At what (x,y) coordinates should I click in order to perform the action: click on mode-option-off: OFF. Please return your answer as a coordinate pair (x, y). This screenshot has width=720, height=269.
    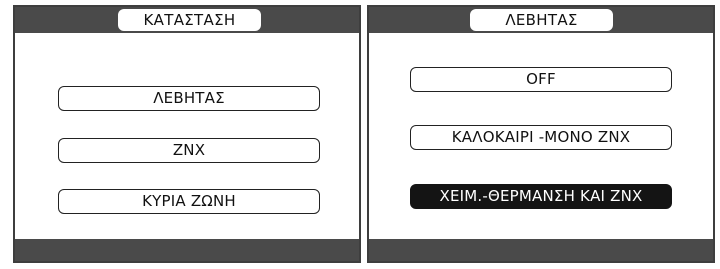
    Looking at the image, I should click on (541, 79).